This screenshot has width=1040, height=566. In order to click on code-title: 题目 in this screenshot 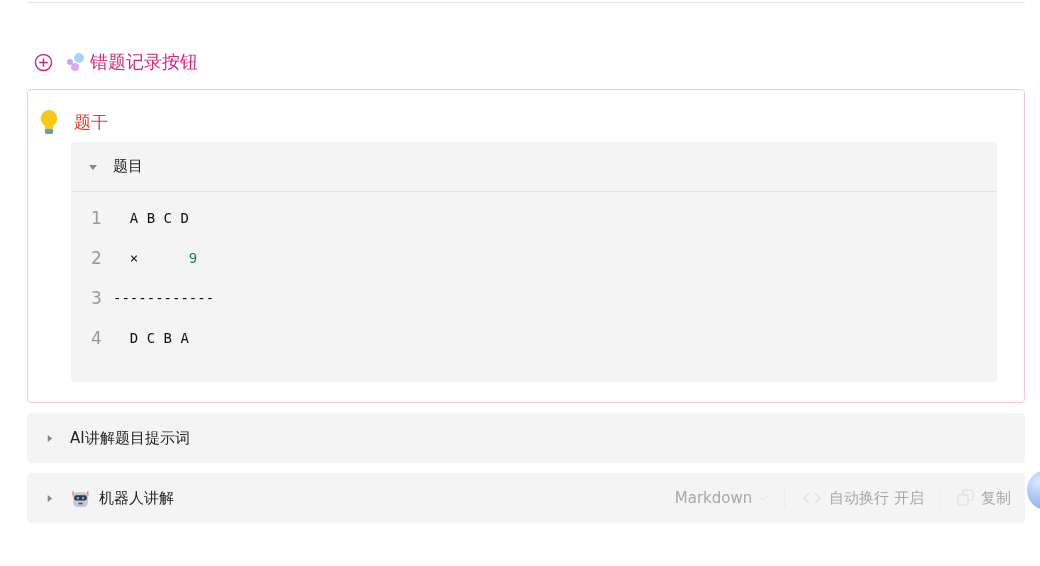, I will do `click(128, 166)`.